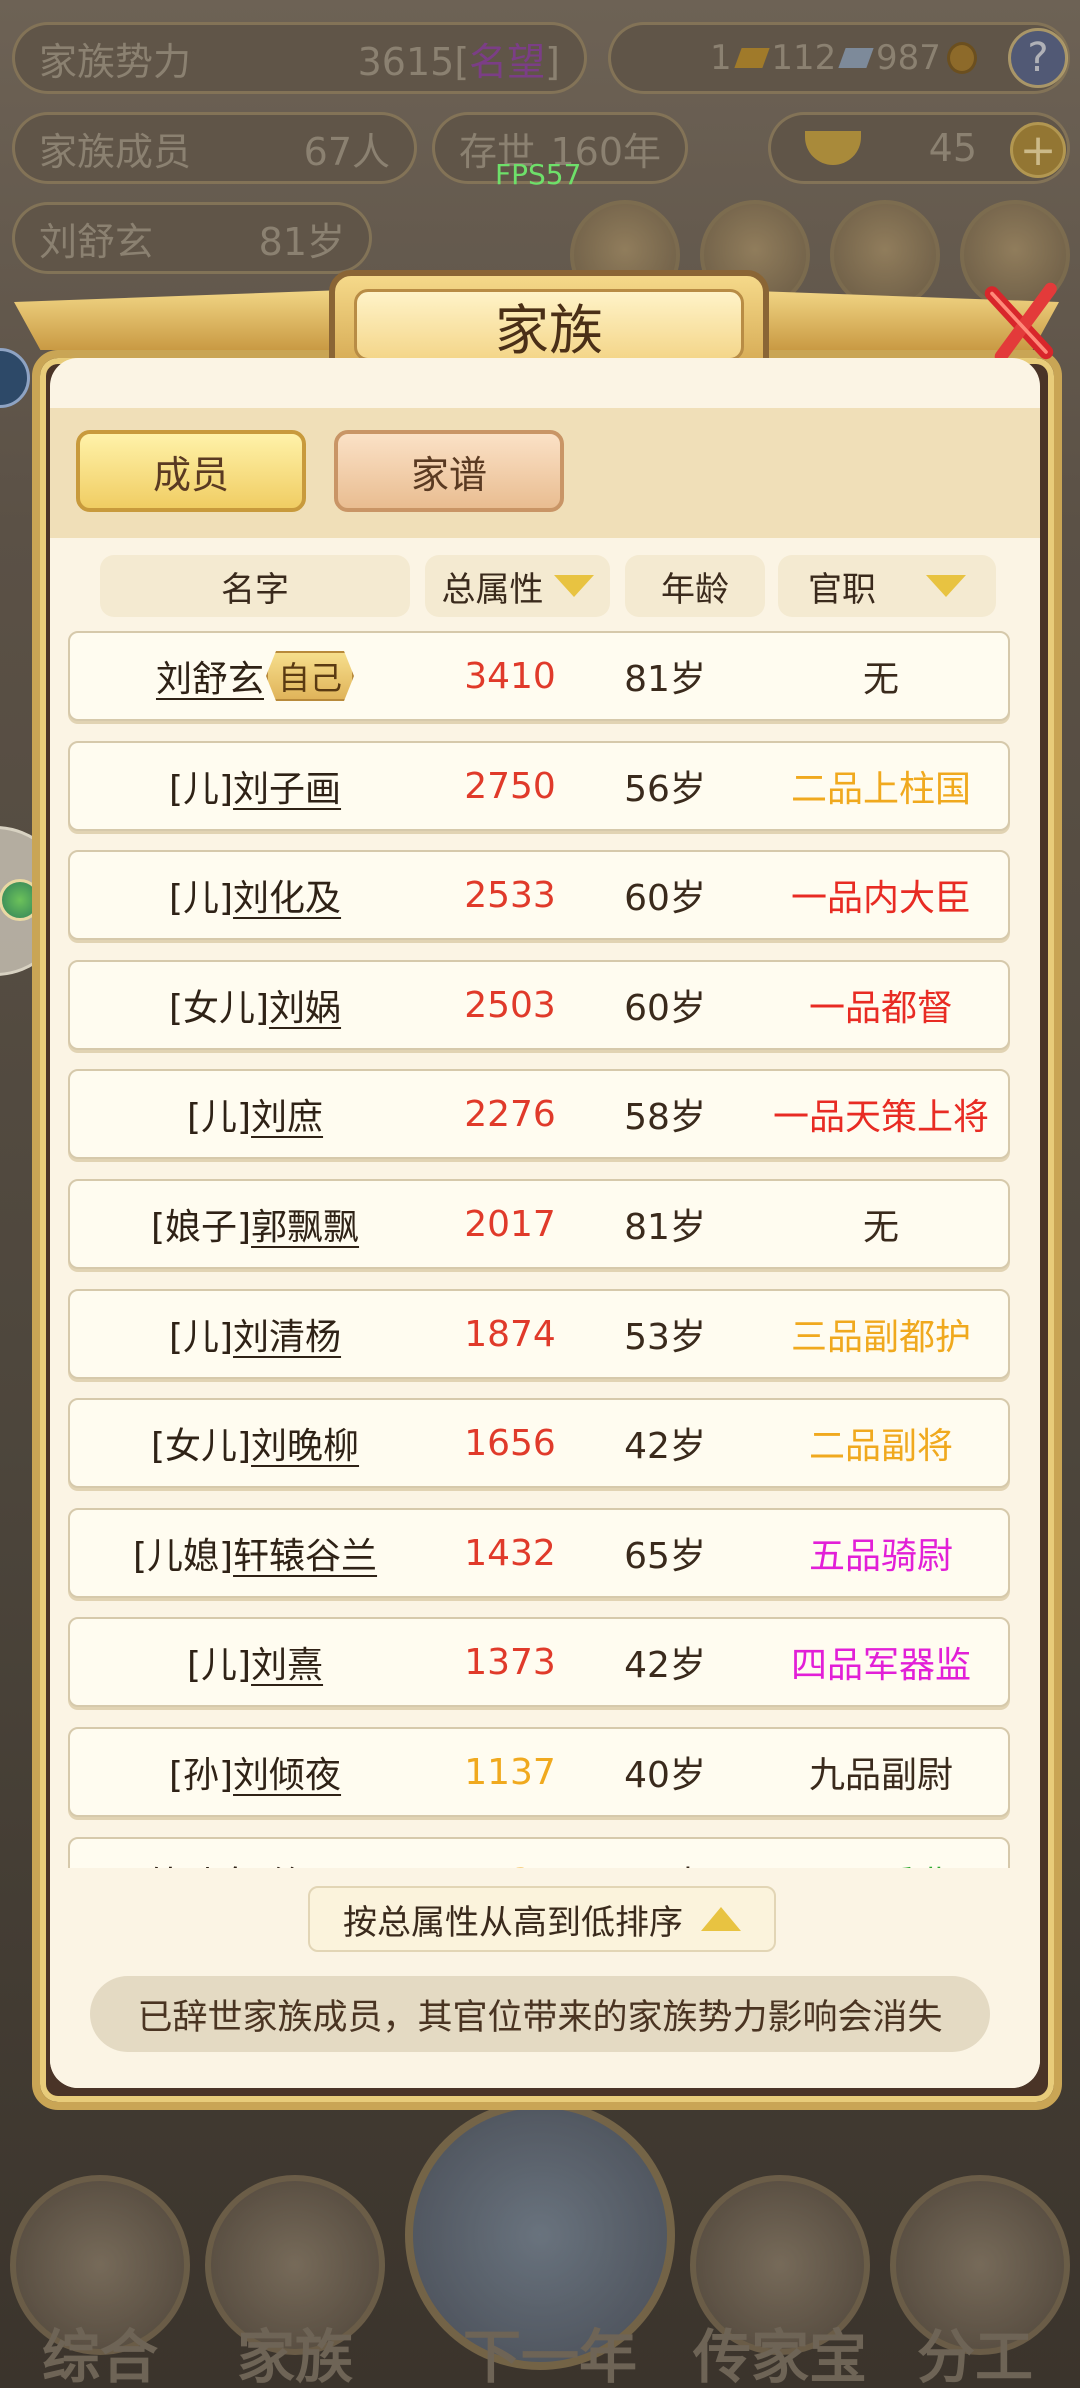 The image size is (1080, 2388). I want to click on member-row: [孙] 刘倾夜 1137 40岁 九品副尉, so click(539, 1772).